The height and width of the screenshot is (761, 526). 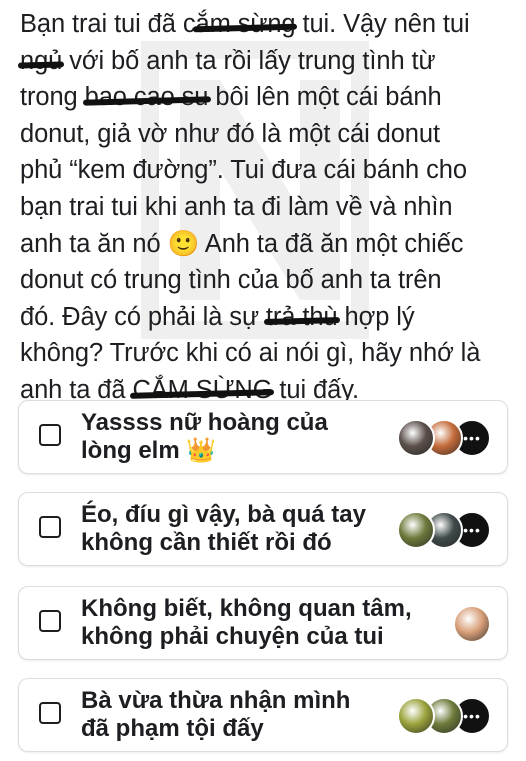 I want to click on poll-option-text: đã phạm tội đấy, so click(x=172, y=728).